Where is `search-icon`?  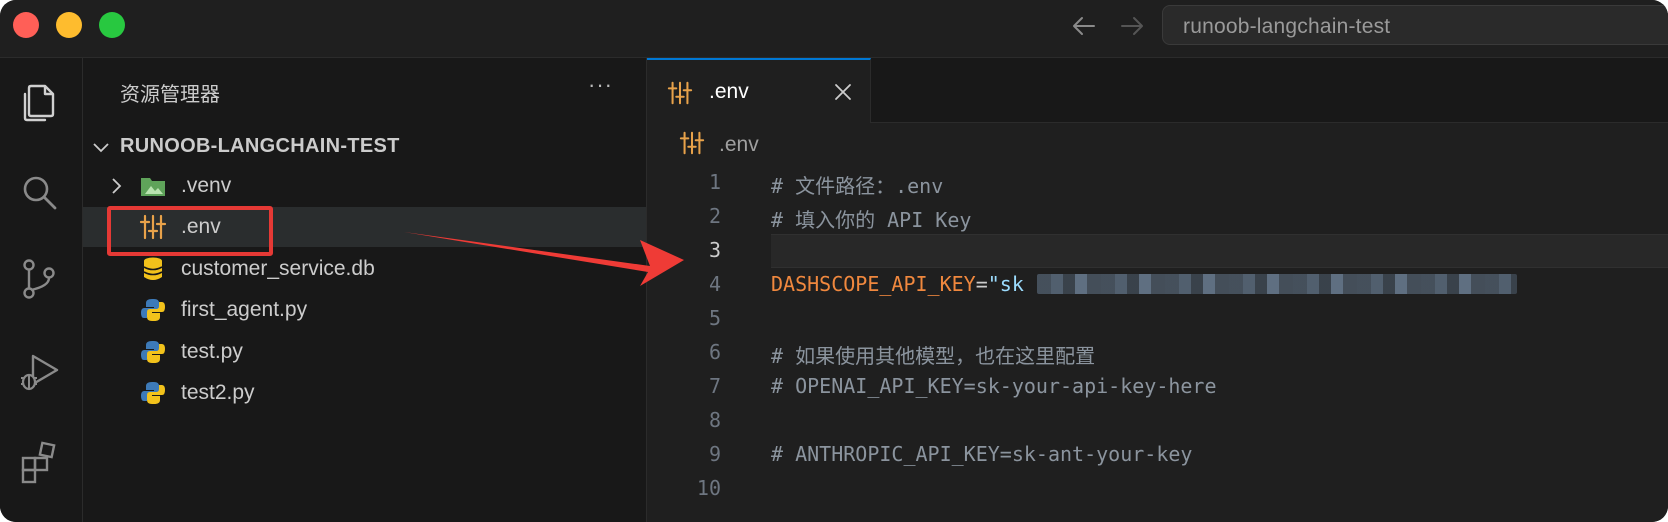
search-icon is located at coordinates (39, 192).